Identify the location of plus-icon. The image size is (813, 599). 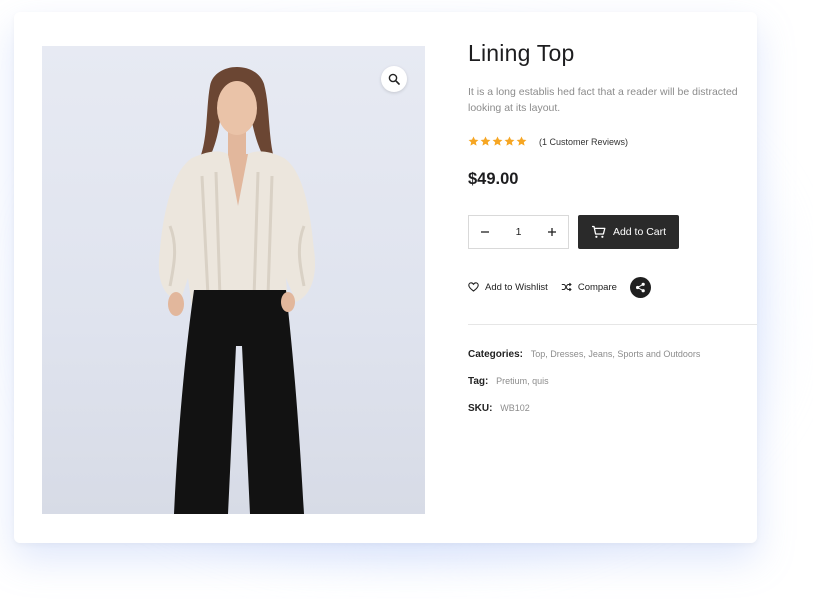
(552, 232).